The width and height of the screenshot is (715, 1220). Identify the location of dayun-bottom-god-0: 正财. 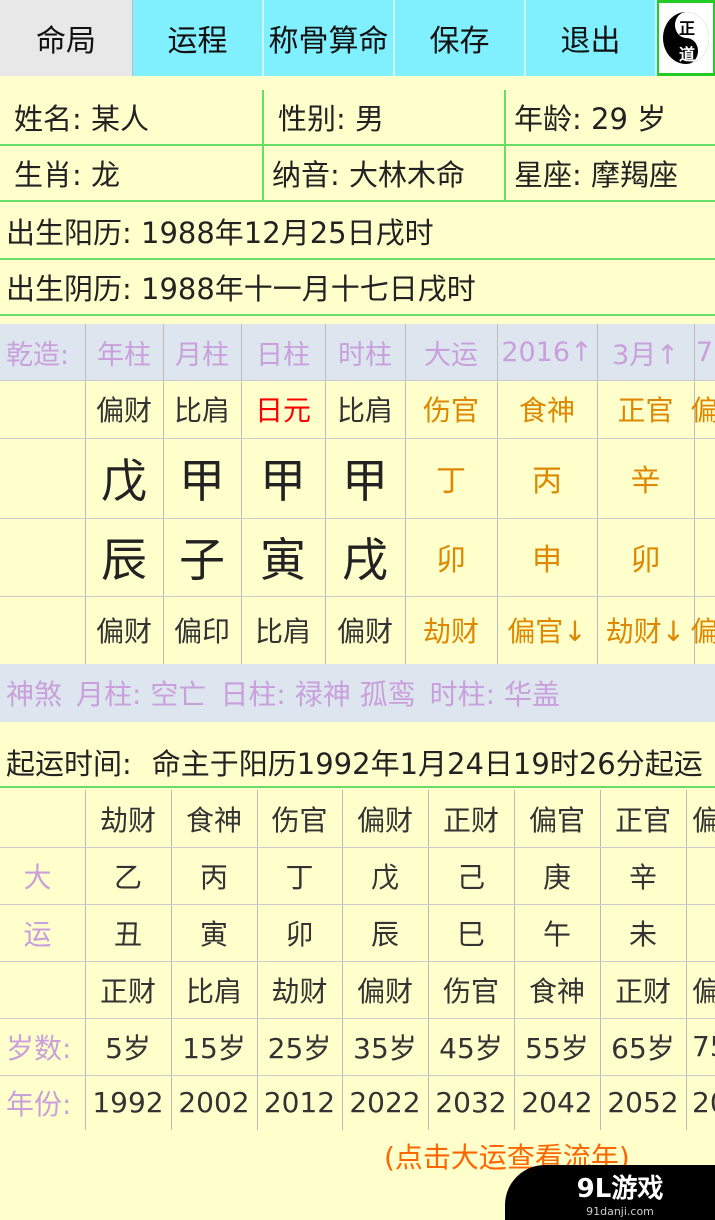
(127, 991).